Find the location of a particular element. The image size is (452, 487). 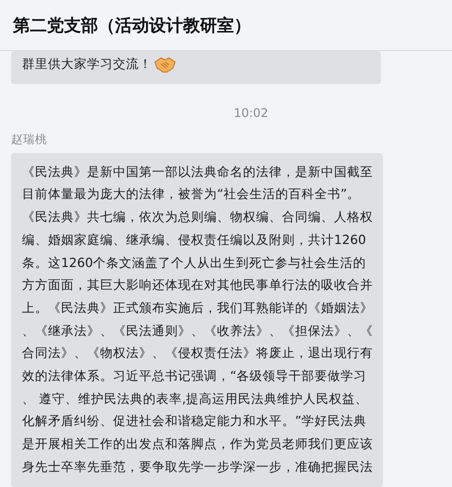

sender-name: 赵瑞桃 is located at coordinates (29, 139).